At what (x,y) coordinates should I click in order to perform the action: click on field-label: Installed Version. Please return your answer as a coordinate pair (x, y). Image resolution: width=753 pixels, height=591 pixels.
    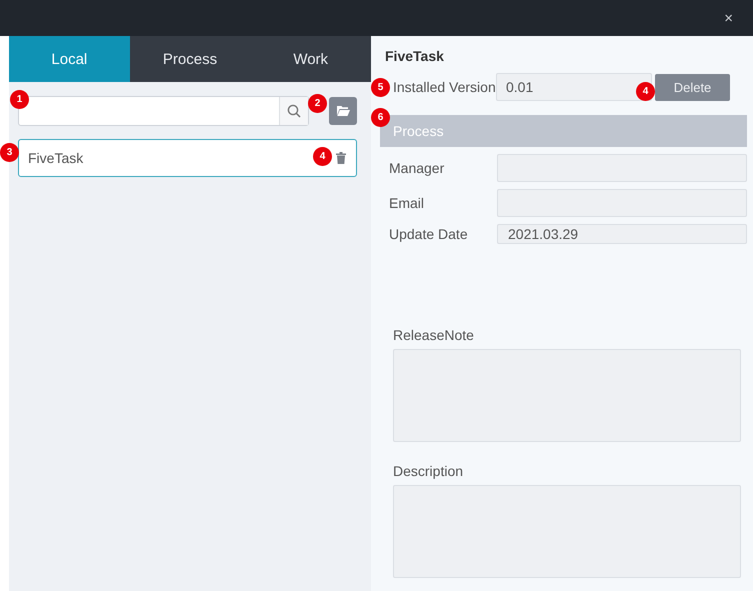
    Looking at the image, I should click on (444, 87).